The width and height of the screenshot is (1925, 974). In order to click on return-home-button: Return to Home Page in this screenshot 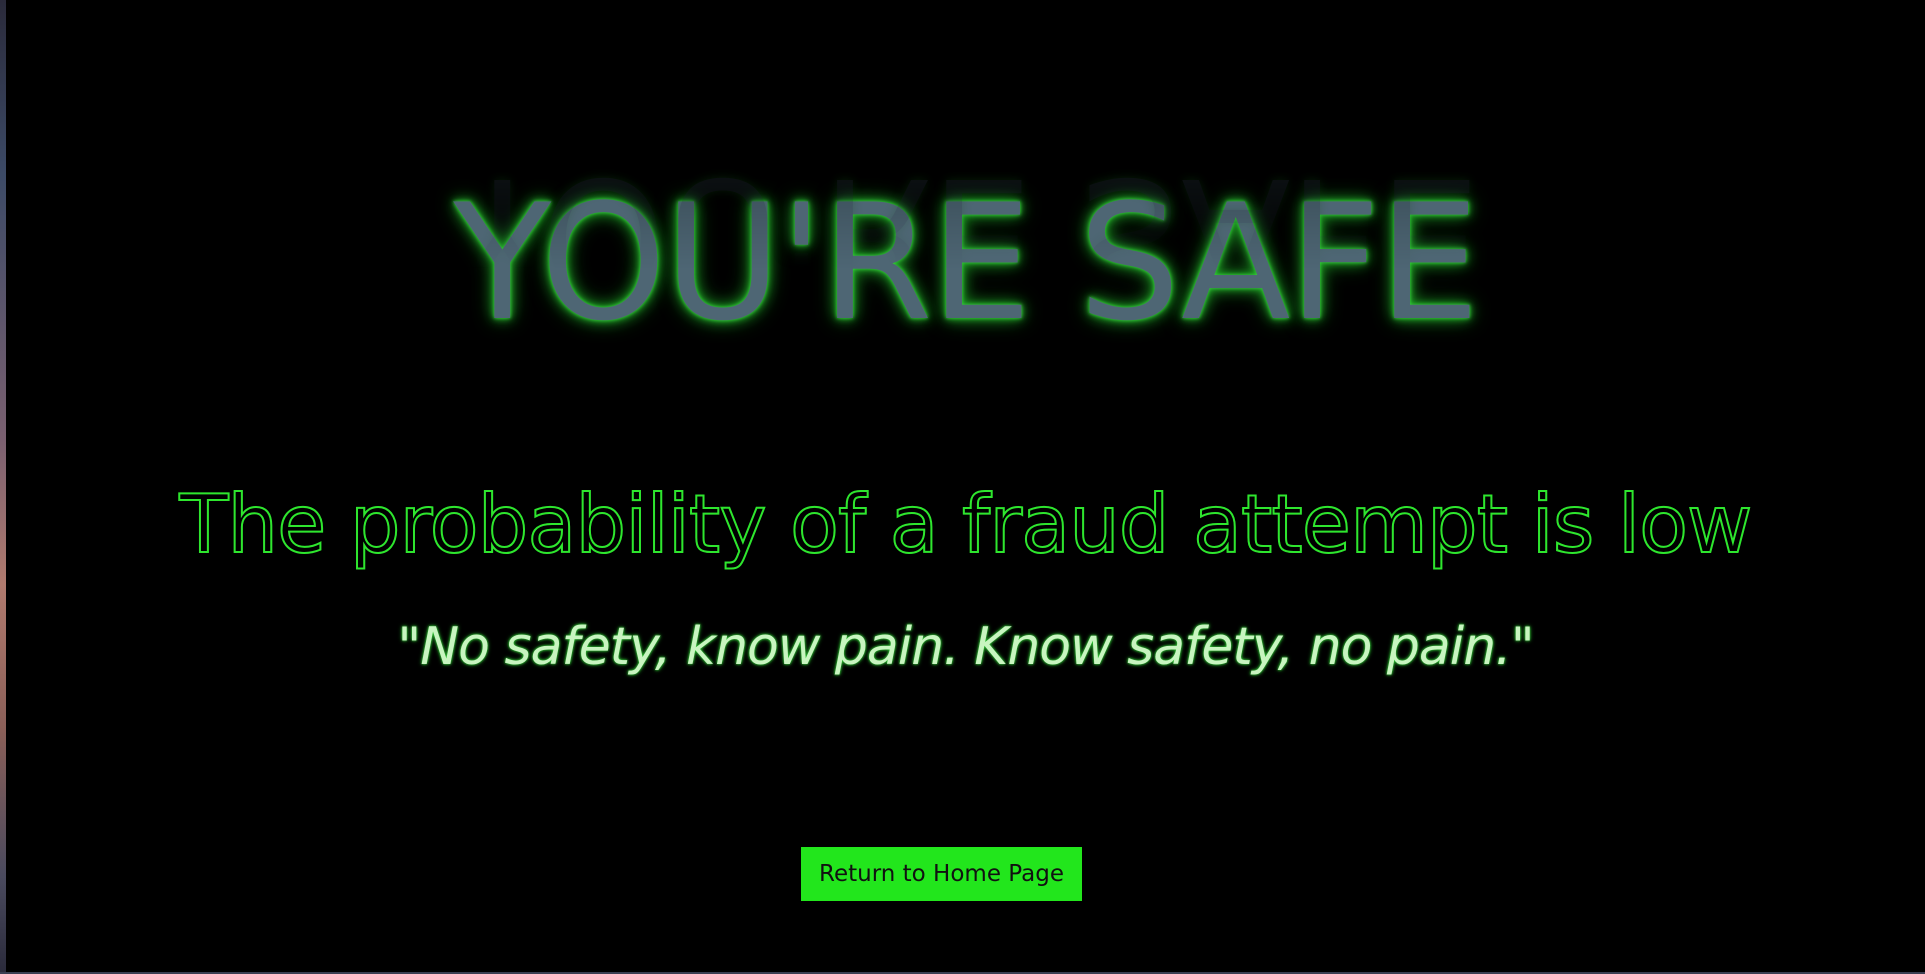, I will do `click(941, 874)`.